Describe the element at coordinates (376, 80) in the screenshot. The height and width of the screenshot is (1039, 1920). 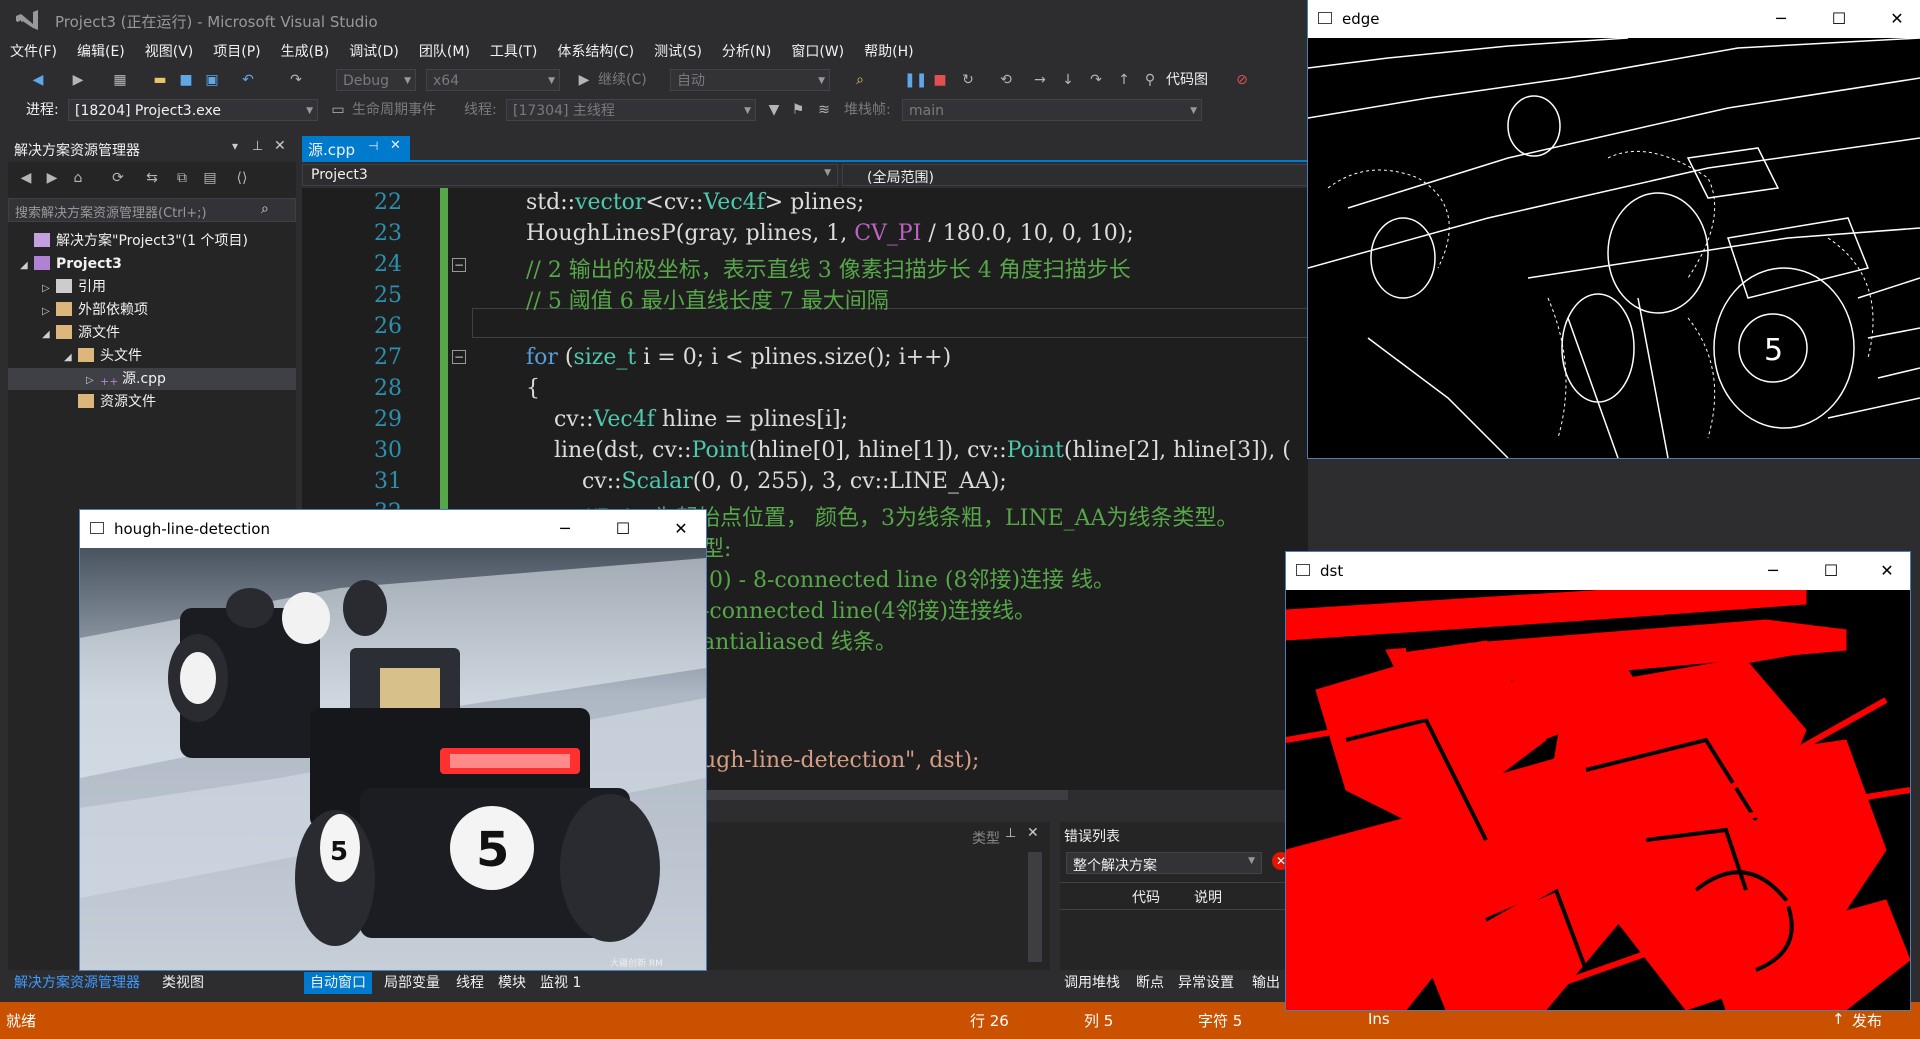
I see `config-combo: Debug ▼` at that location.